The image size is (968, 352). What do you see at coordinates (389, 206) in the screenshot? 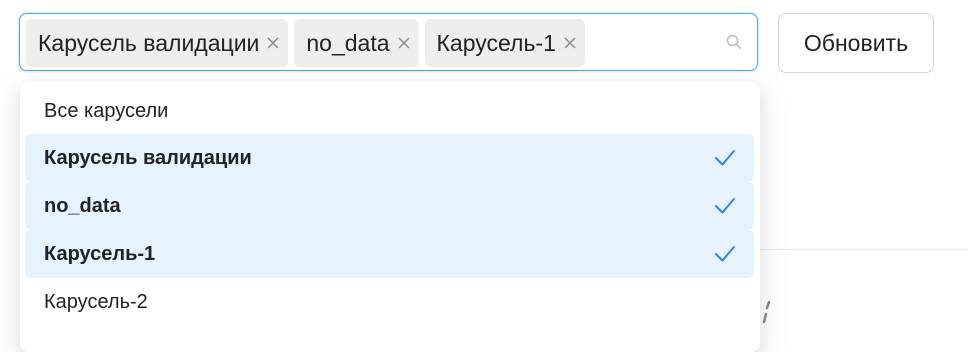
I see `option-no-data: no_data` at bounding box center [389, 206].